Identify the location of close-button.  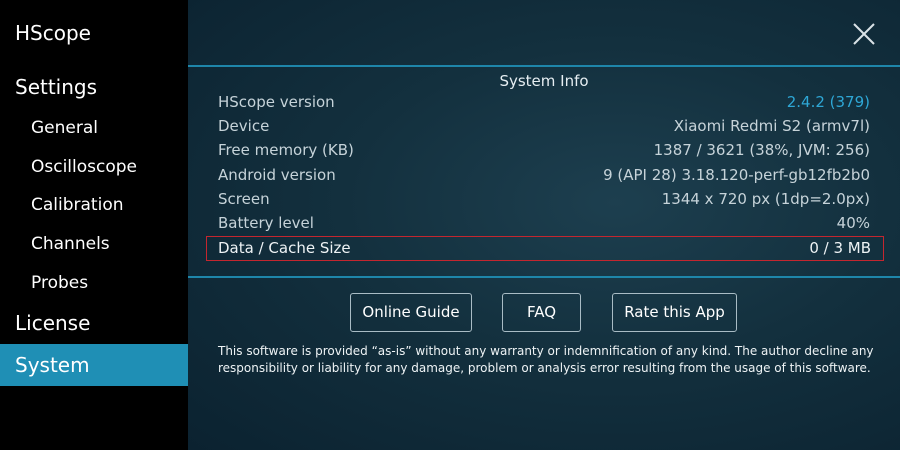
(864, 34).